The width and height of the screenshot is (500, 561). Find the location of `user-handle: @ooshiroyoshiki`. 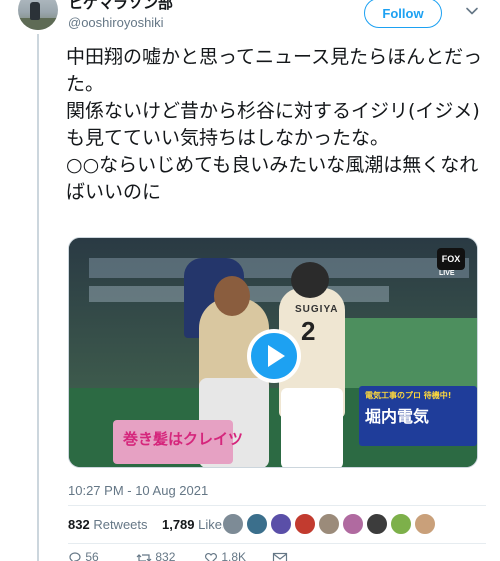

user-handle: @ooshiroyoshiki is located at coordinates (116, 22).